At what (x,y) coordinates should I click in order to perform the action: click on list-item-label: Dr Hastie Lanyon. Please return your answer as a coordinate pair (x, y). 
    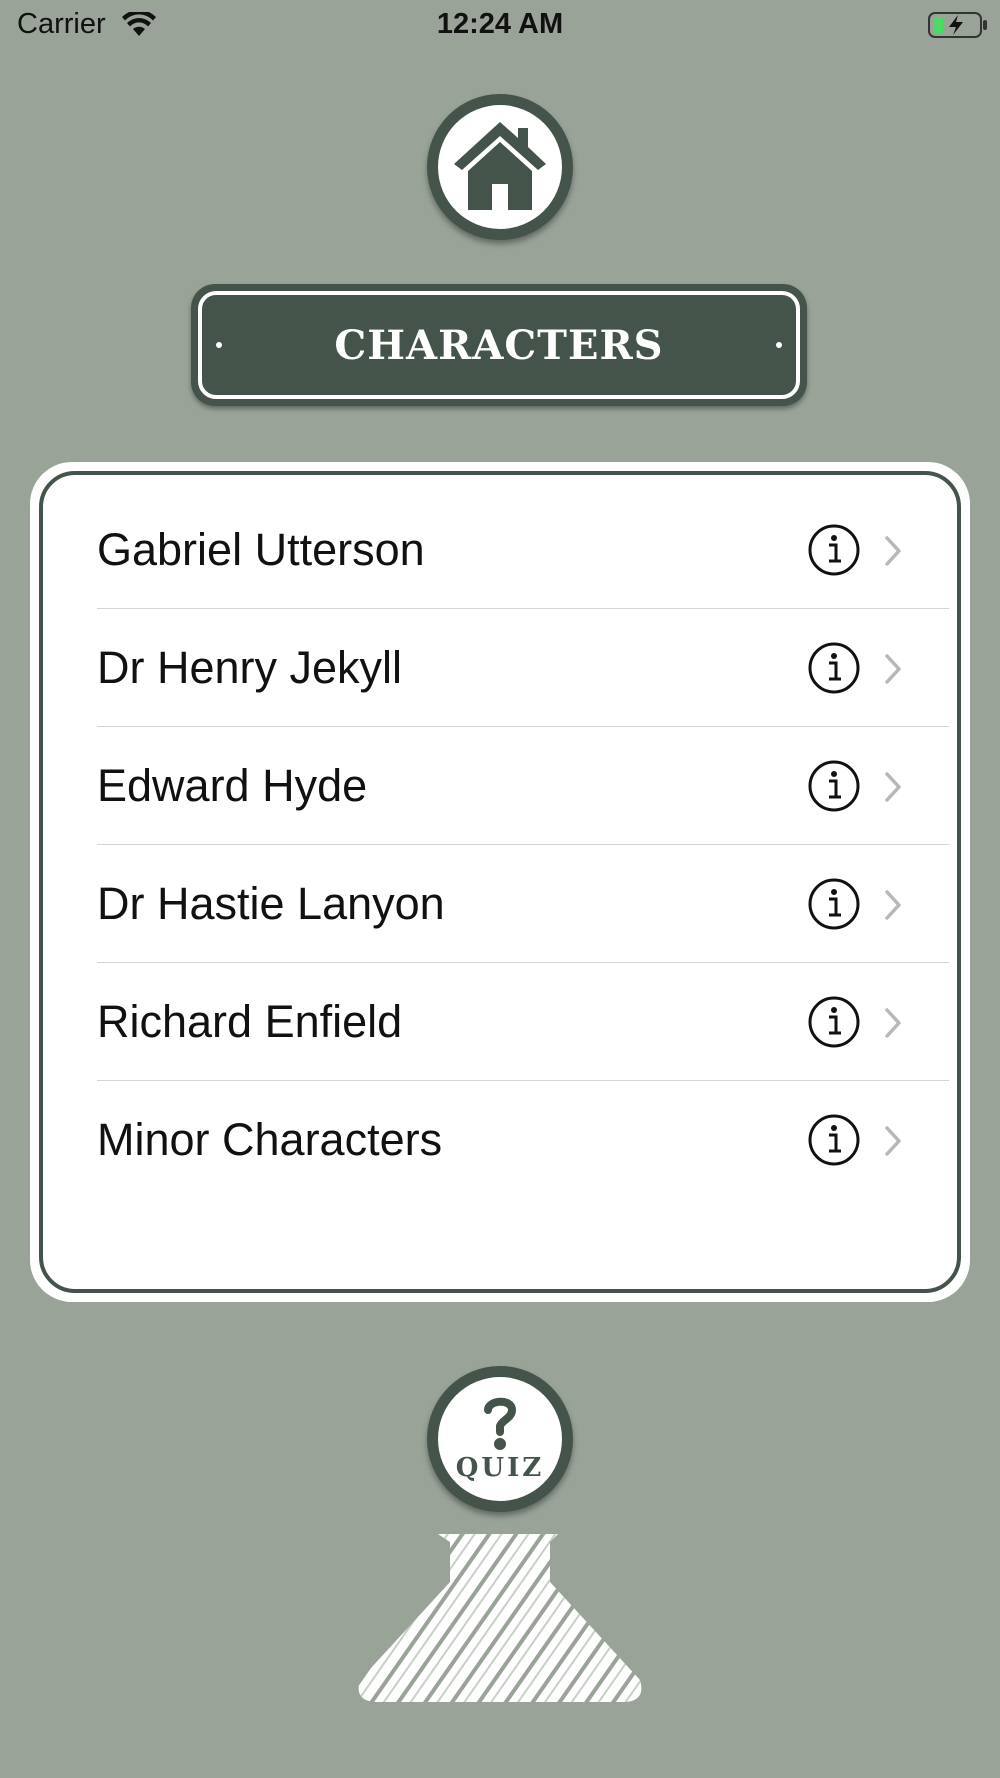
    Looking at the image, I should click on (271, 903).